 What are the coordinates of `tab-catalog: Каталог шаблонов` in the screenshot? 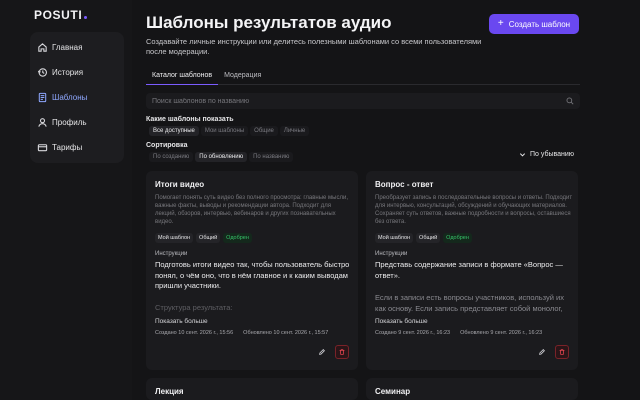 It's located at (182, 77).